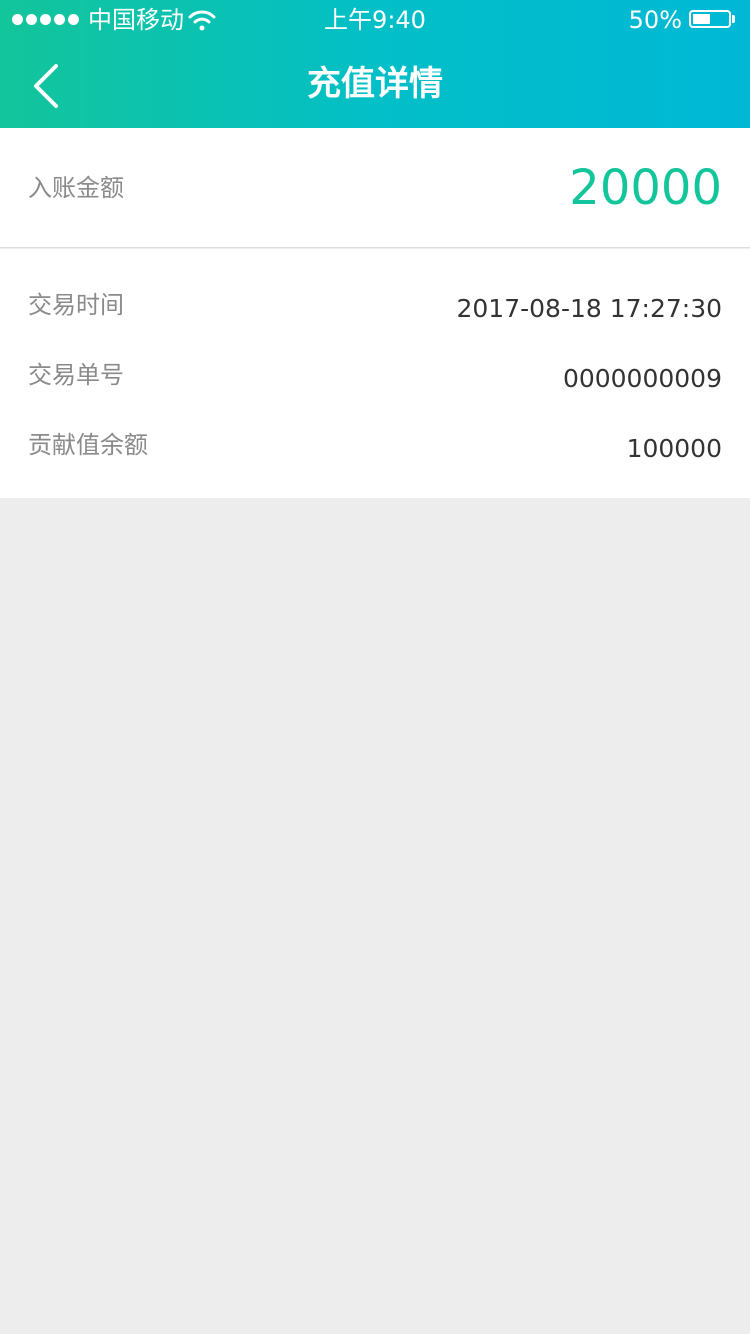 The image size is (750, 1334). I want to click on status-bar: 中国移动 上午9:40 50%, so click(375, 20).